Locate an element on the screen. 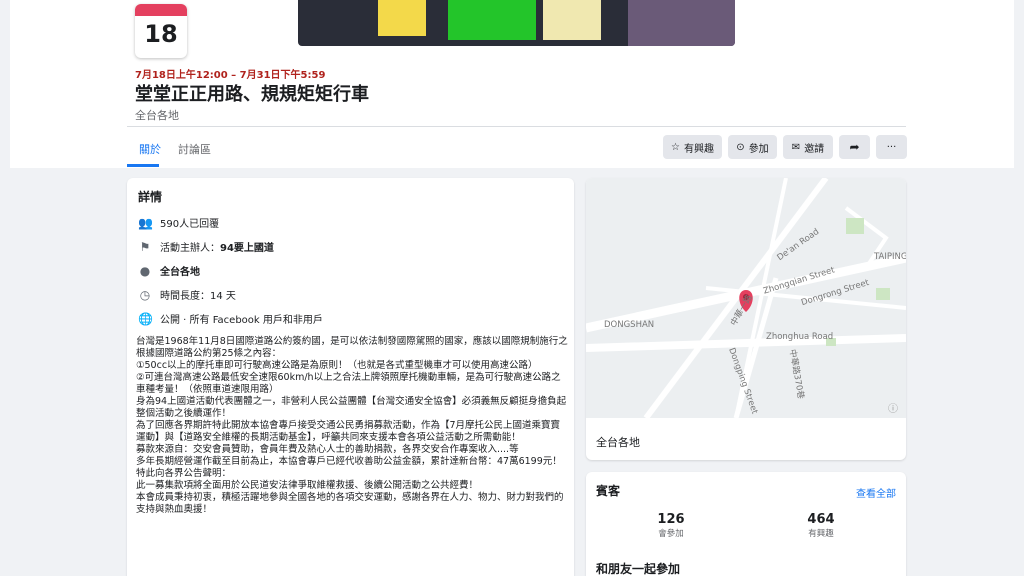 The image size is (1024, 576). header-divider is located at coordinates (516, 126).